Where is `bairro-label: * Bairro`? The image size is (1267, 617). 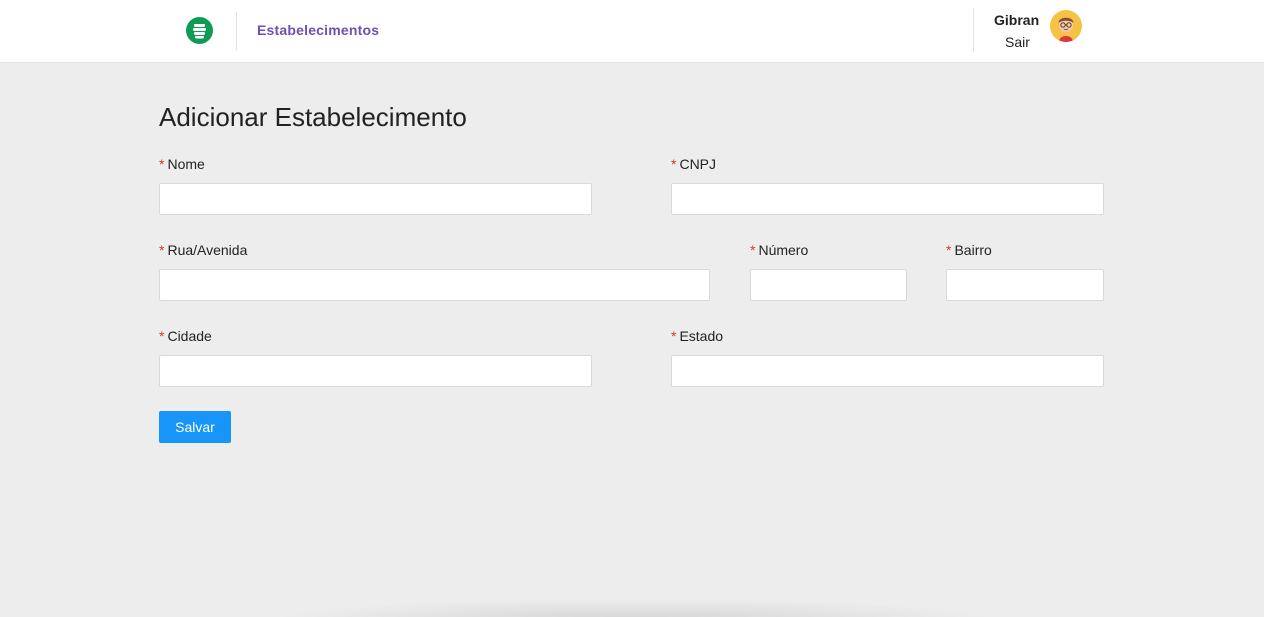
bairro-label: * Bairro is located at coordinates (969, 250).